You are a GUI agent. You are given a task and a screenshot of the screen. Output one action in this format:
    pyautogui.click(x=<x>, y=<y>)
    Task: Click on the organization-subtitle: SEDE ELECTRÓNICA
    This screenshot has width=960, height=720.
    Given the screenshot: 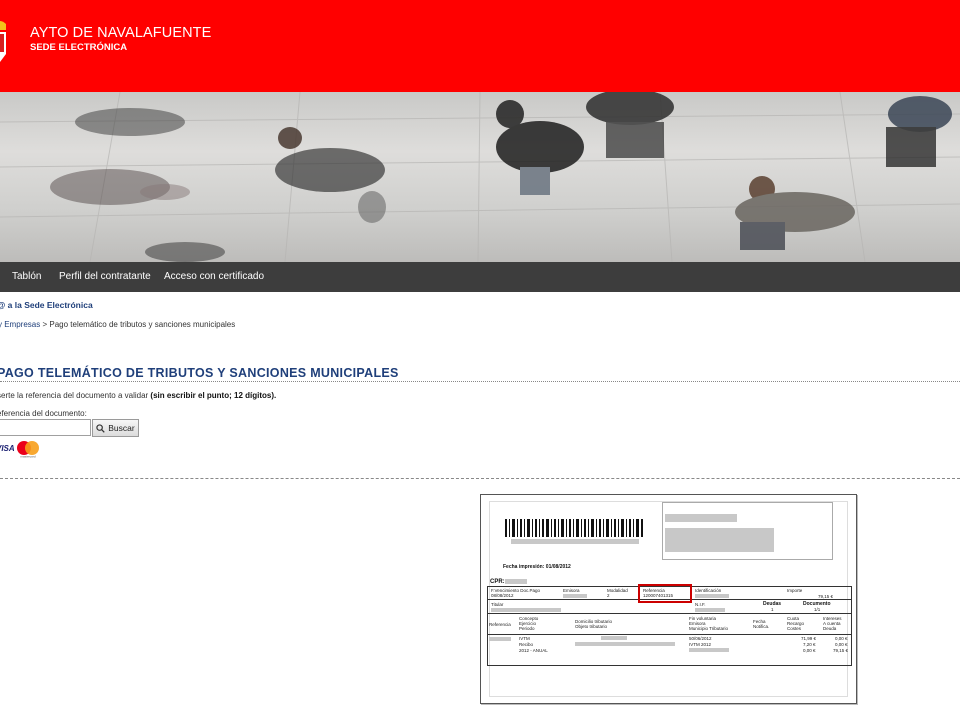 What is the action you would take?
    pyautogui.click(x=79, y=47)
    